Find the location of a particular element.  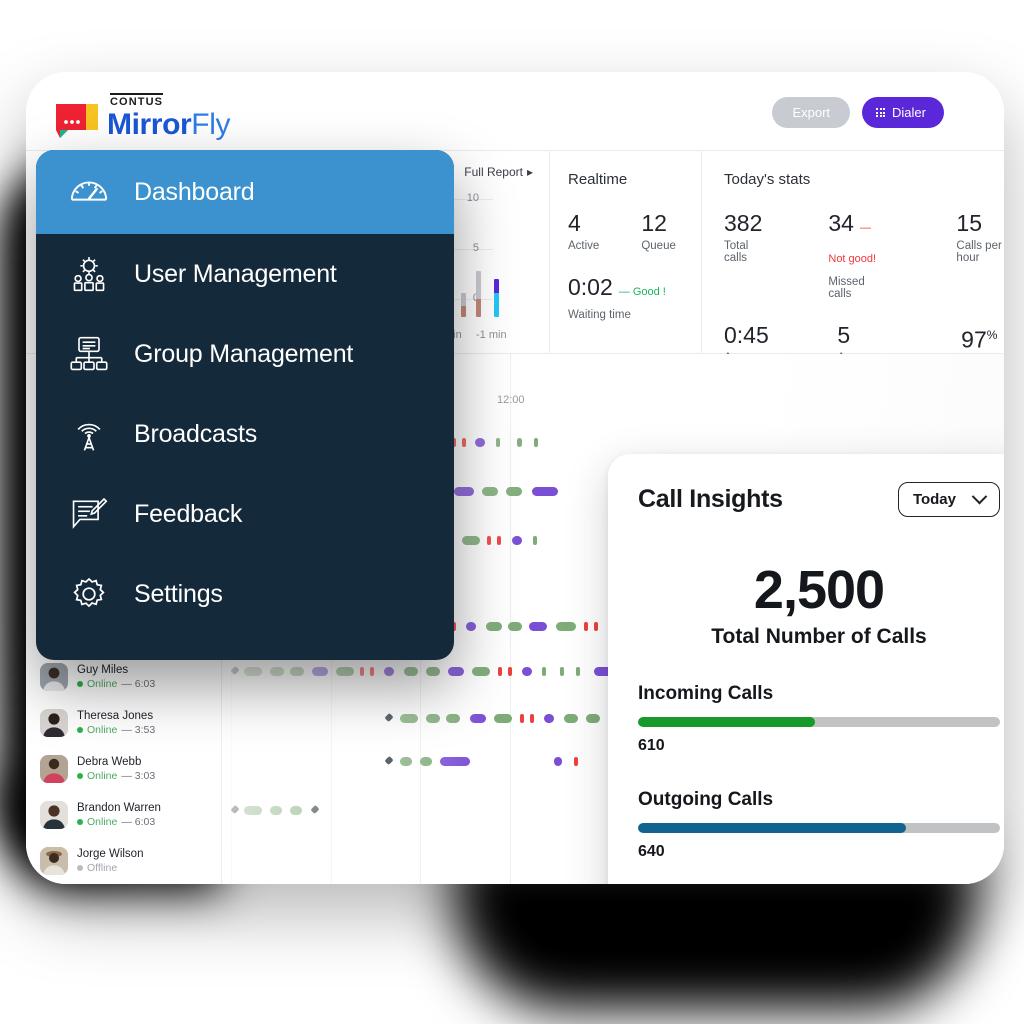

contact-name: Jorge Wilson is located at coordinates (110, 854).